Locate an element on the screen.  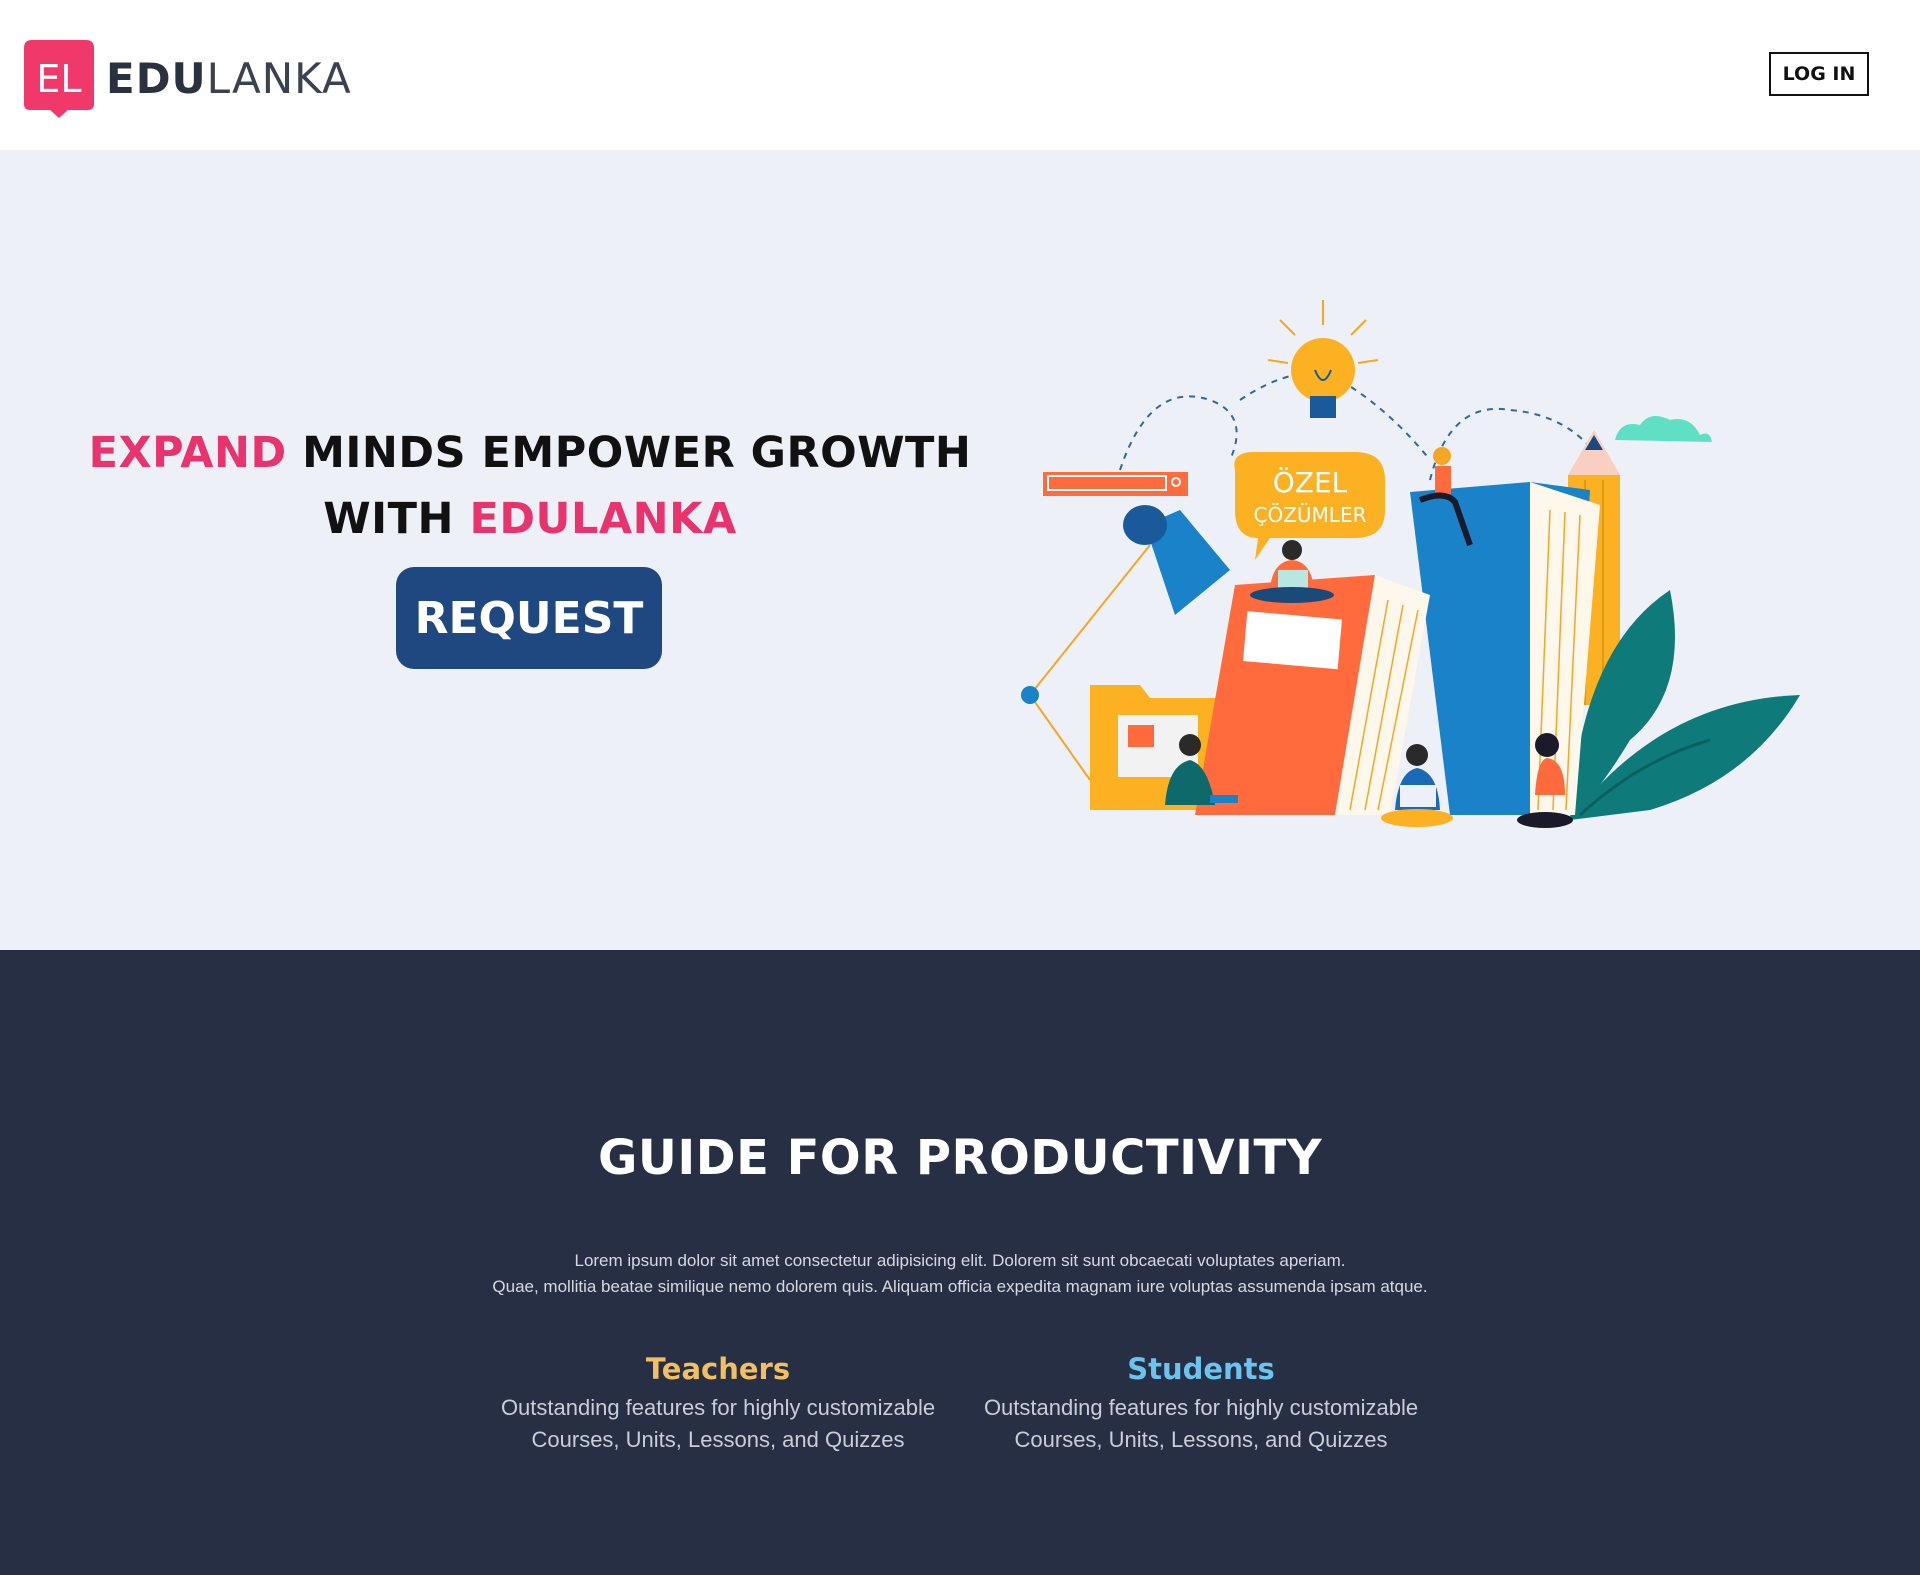
feature-teachers-title: Teachers is located at coordinates (718, 1369).